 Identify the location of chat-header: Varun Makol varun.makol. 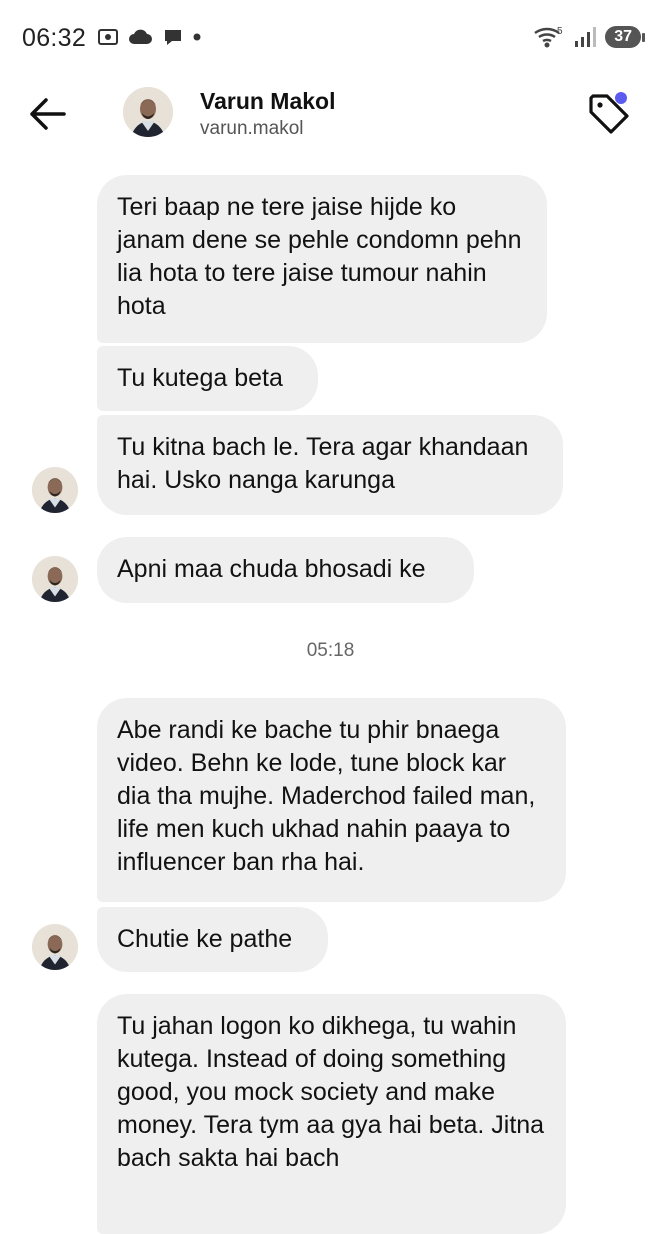
(330, 117).